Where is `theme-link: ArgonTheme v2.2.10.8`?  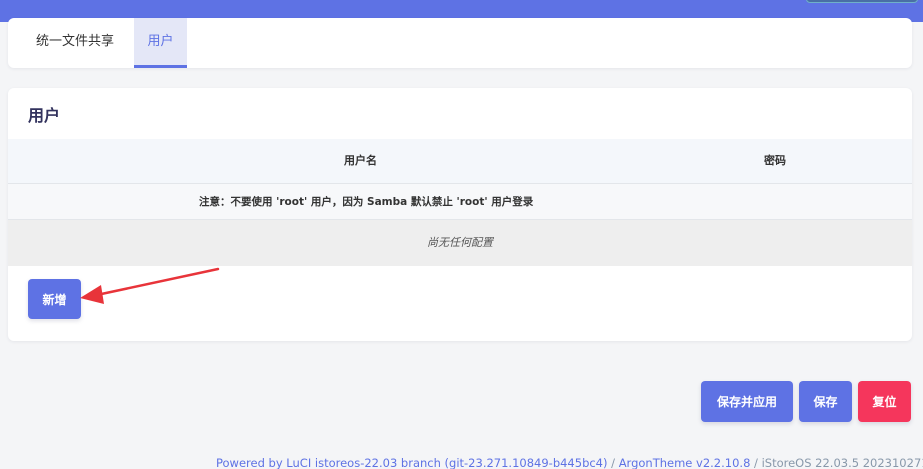 theme-link: ArgonTheme v2.2.10.8 is located at coordinates (685, 462).